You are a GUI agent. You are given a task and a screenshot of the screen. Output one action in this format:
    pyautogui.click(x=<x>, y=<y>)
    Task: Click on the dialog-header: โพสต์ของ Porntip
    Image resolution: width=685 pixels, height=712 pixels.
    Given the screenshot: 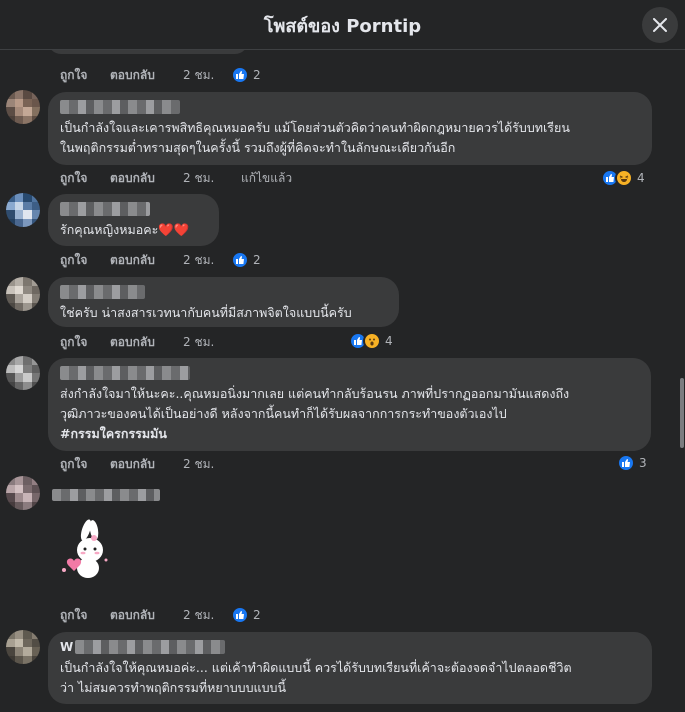 What is the action you would take?
    pyautogui.click(x=342, y=25)
    